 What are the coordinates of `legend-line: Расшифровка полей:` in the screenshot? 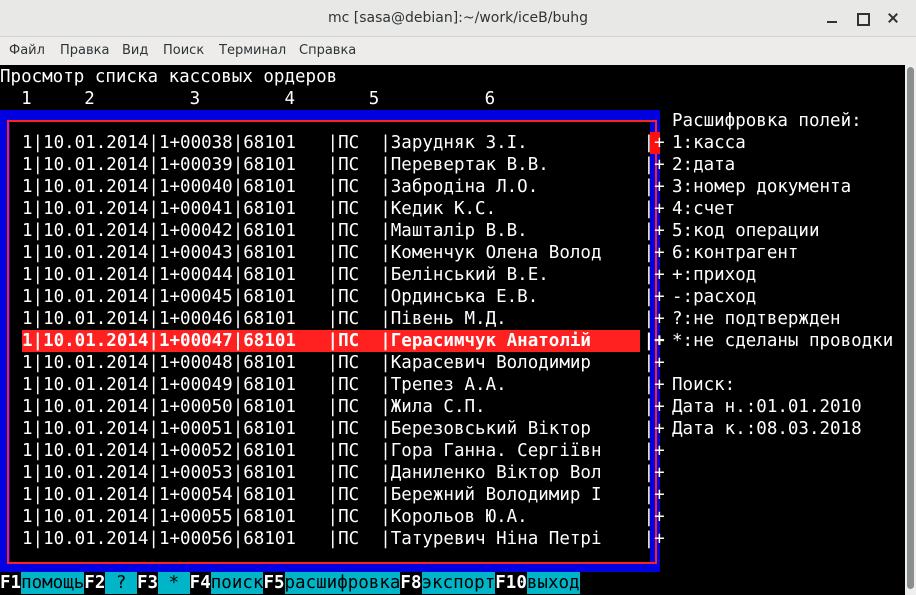 It's located at (767, 121).